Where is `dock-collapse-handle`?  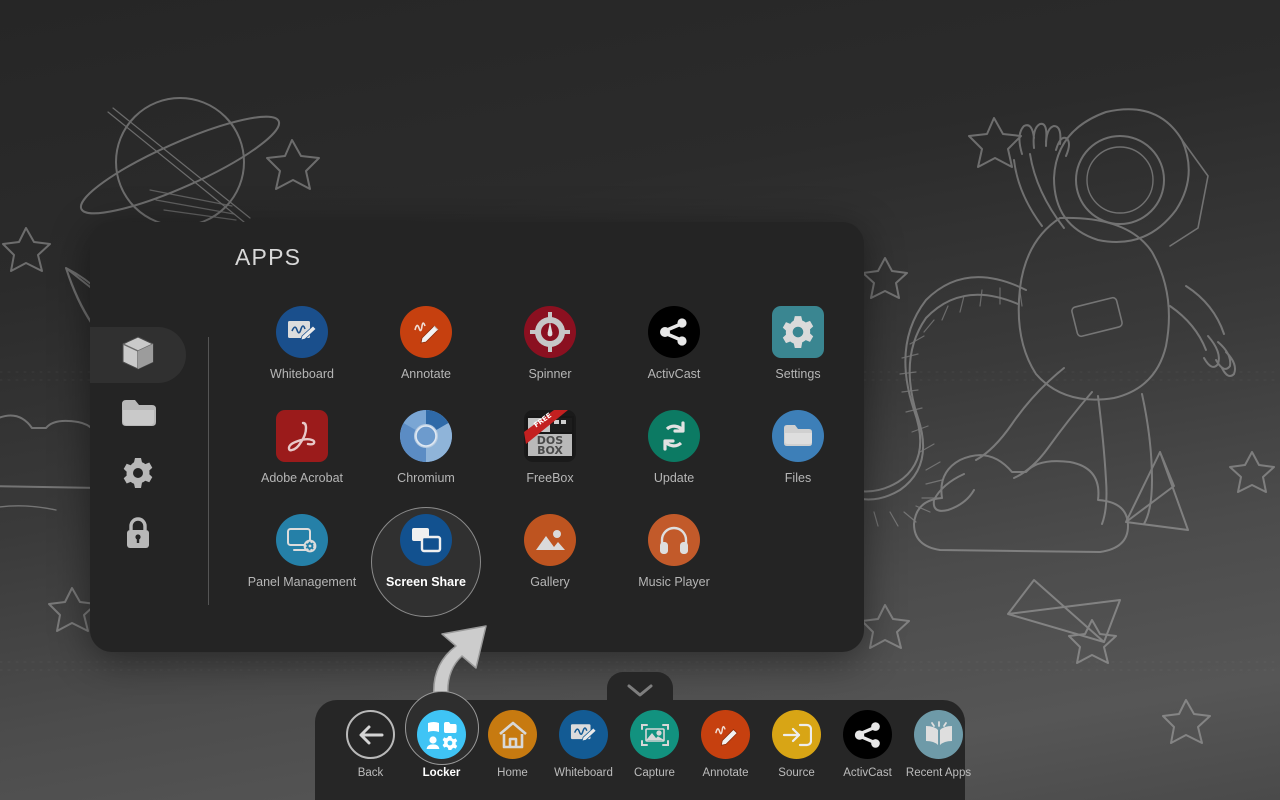
dock-collapse-handle is located at coordinates (640, 687).